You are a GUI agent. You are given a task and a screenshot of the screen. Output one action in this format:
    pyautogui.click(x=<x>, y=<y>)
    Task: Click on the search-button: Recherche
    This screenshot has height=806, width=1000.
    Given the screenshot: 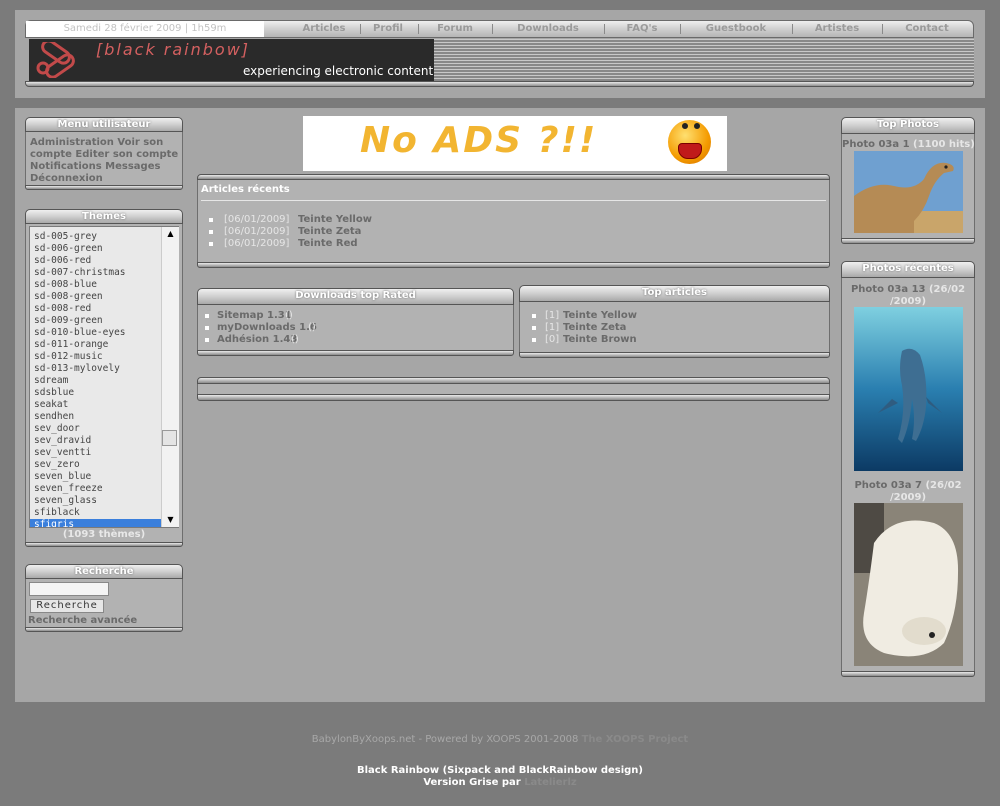 What is the action you would take?
    pyautogui.click(x=67, y=606)
    